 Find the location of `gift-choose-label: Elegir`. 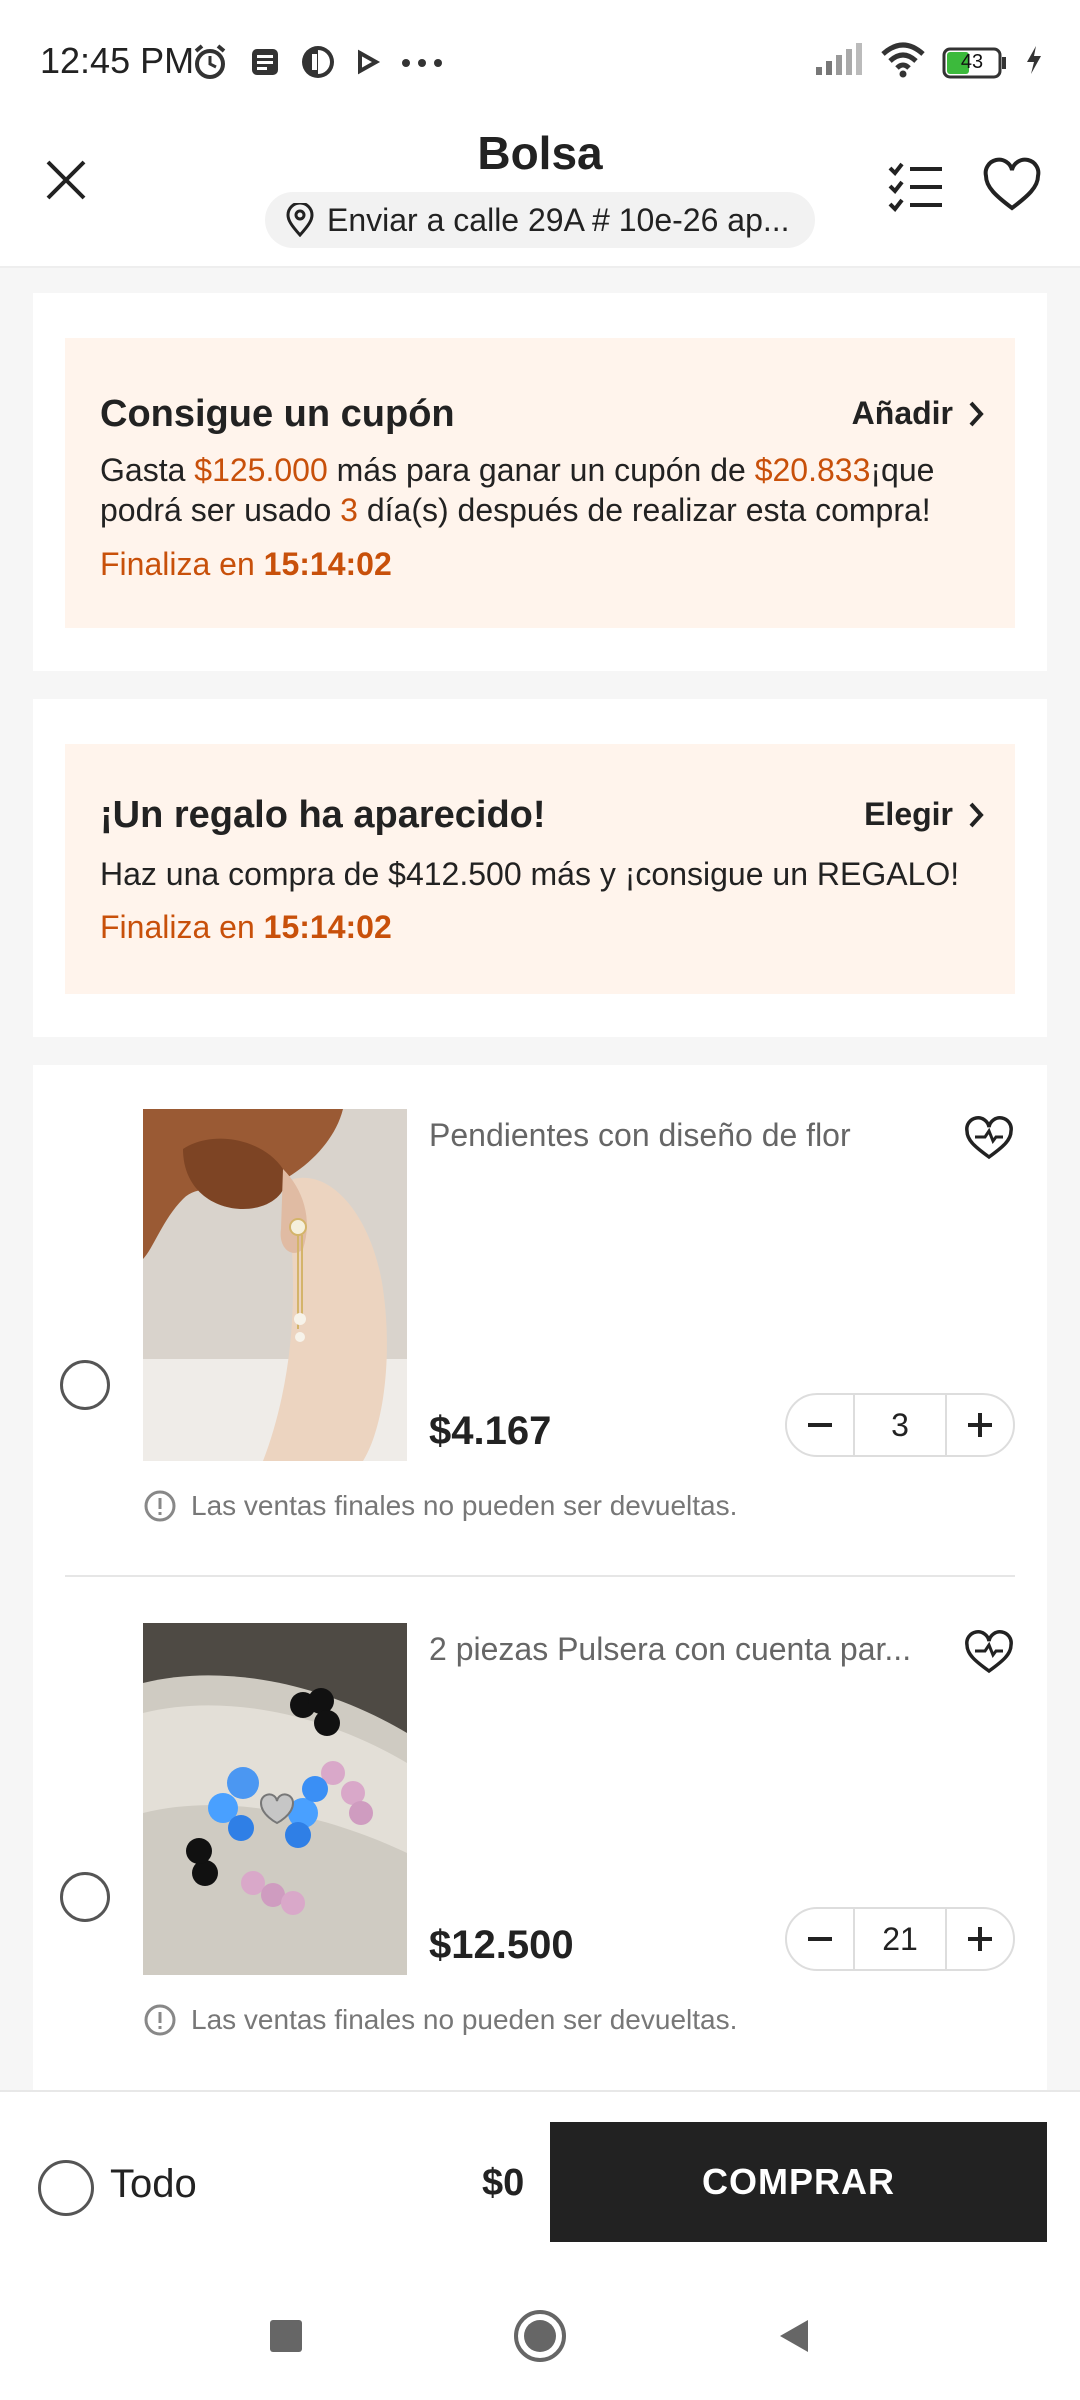

gift-choose-label: Elegir is located at coordinates (908, 814).